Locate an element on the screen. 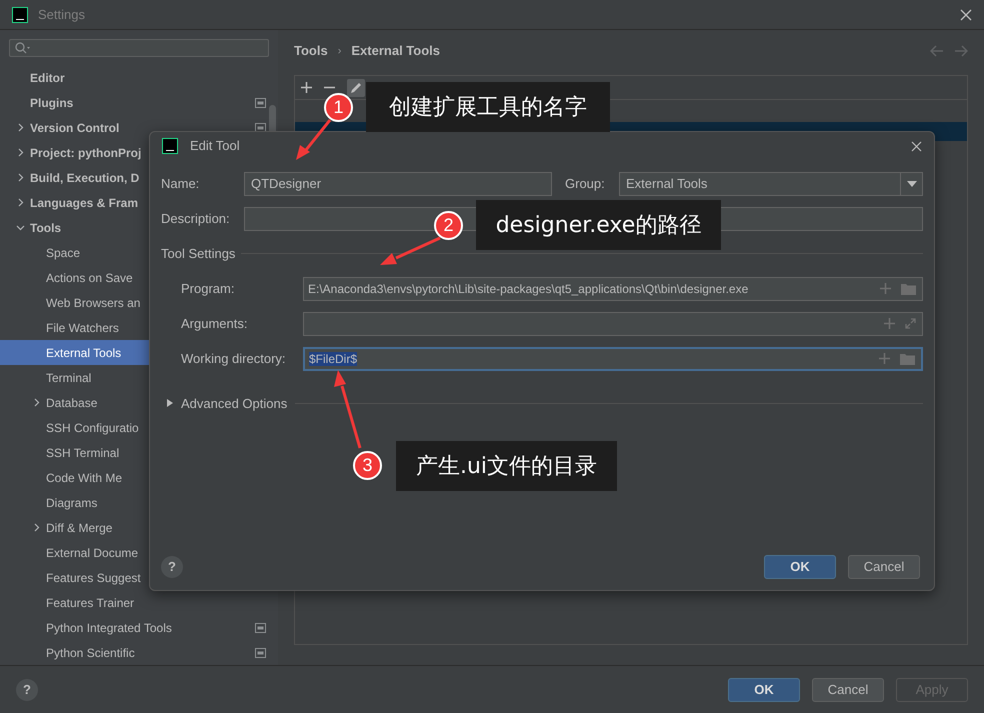  input-value: E:\Anaconda3\envs\pytorch\Lib\site-packages\qt5_applications\Qt\bin\designer.exe is located at coordinates (528, 289).